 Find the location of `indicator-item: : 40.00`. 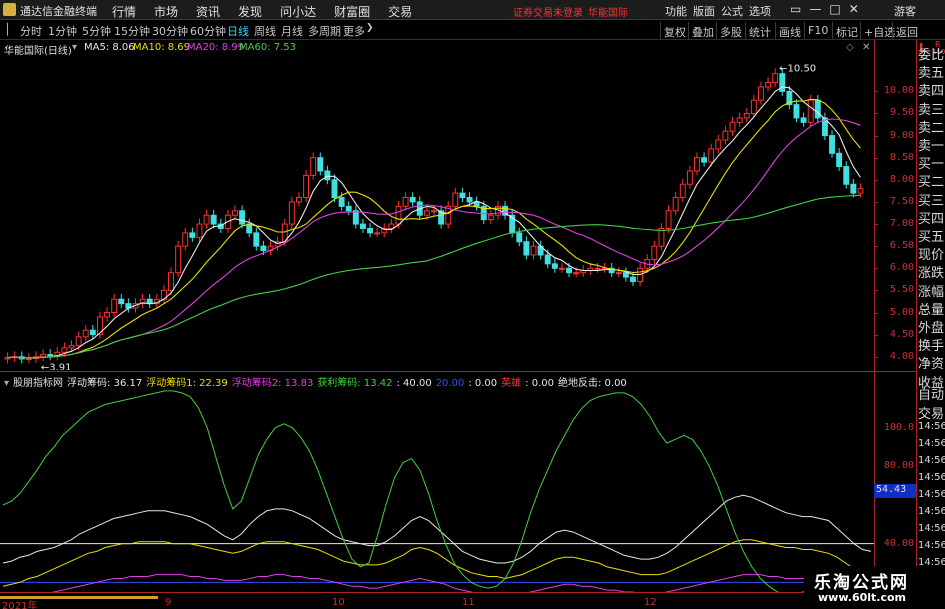

indicator-item: : 40.00 is located at coordinates (414, 383).